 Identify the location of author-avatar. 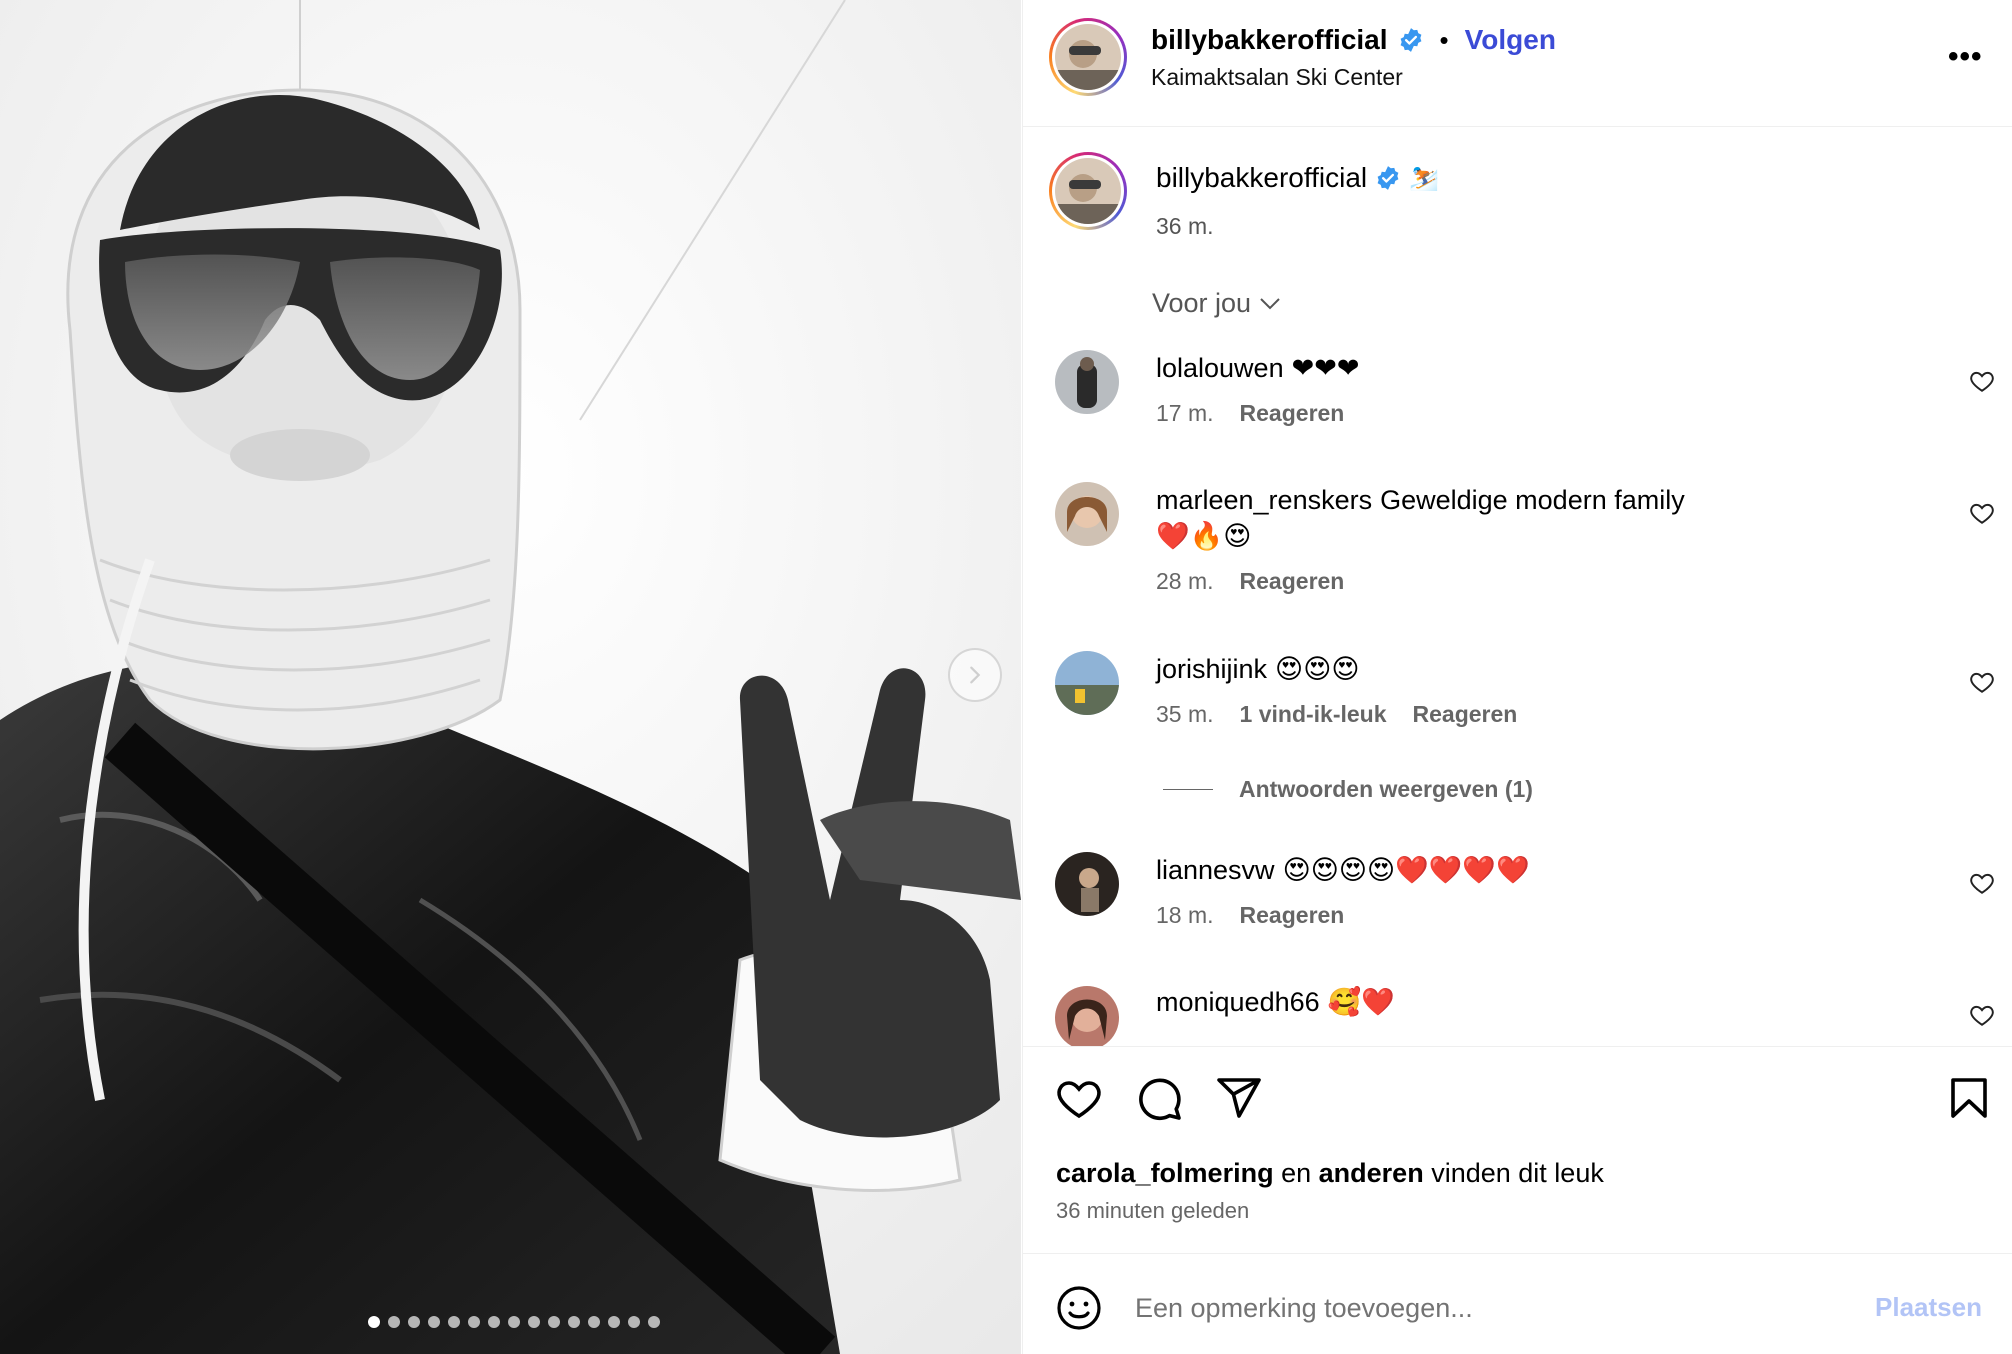
(1088, 57).